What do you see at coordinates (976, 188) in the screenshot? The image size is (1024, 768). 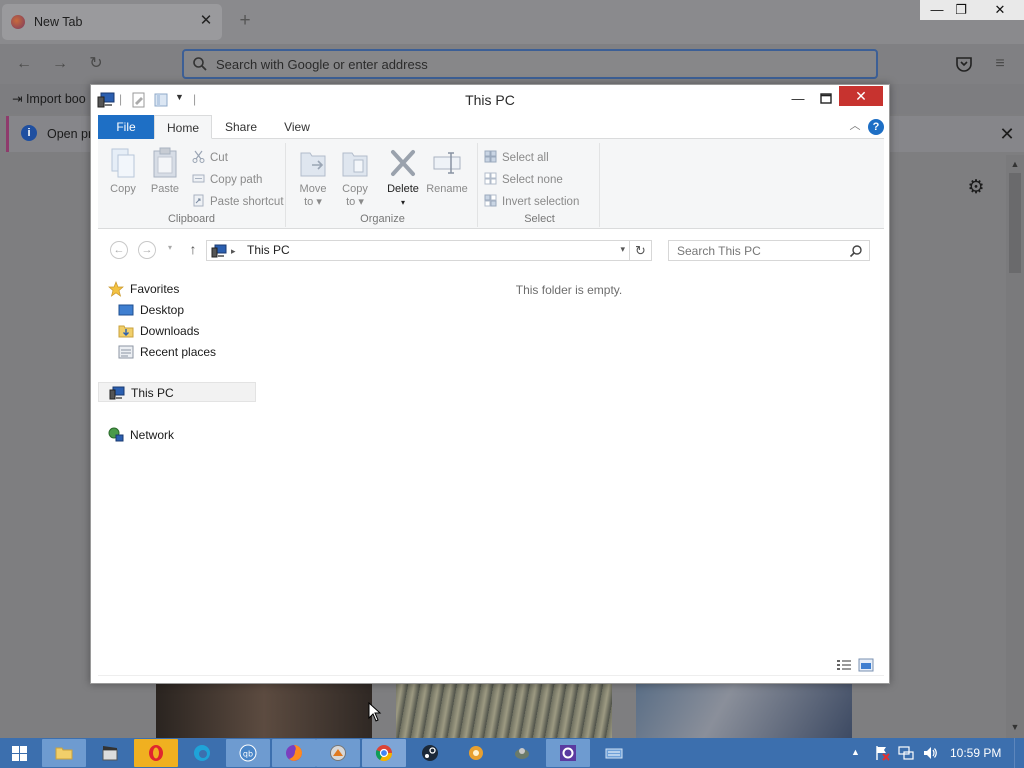 I see `gear-icon: ⚙` at bounding box center [976, 188].